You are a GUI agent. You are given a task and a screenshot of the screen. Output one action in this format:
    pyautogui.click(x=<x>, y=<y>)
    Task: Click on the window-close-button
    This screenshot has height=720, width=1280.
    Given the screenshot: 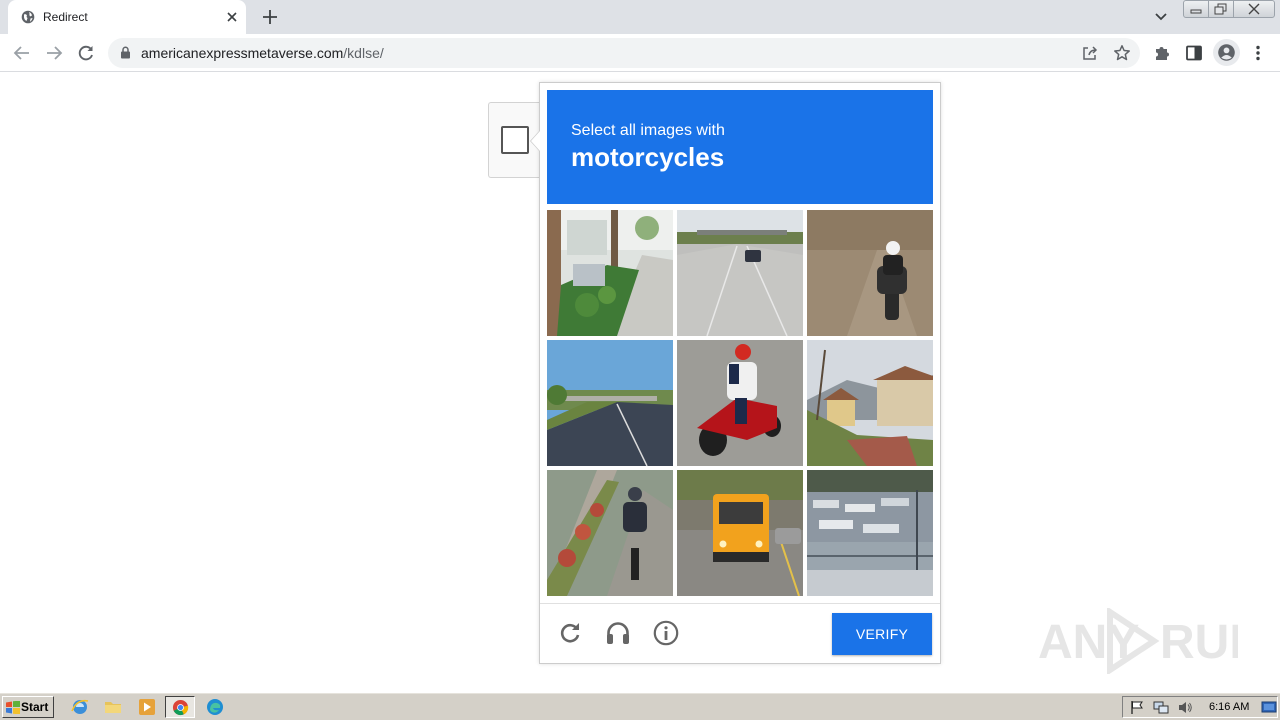 What is the action you would take?
    pyautogui.click(x=1254, y=9)
    